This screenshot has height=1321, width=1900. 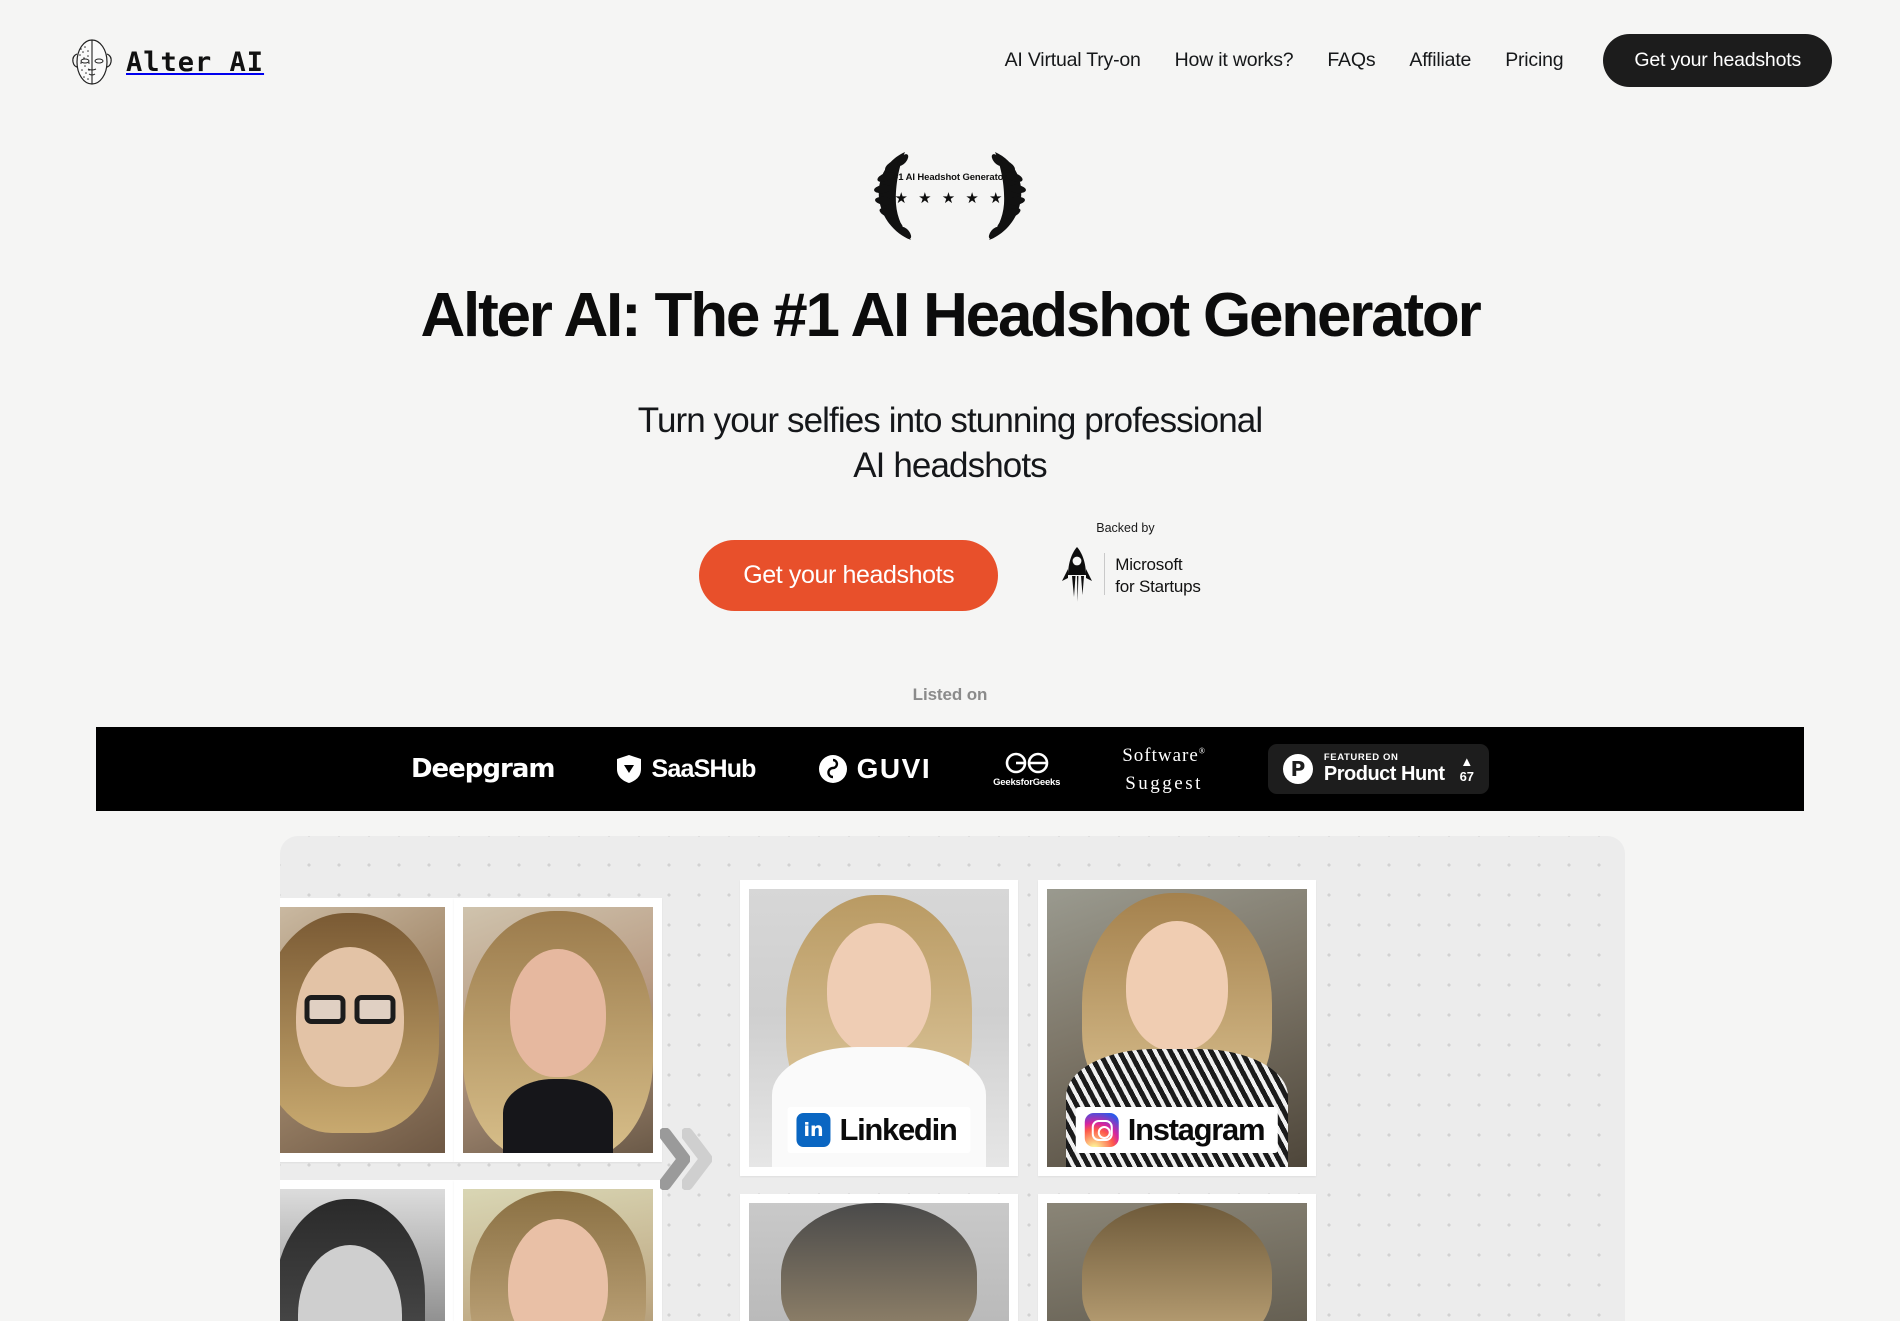 I want to click on upvote-caret-icon: ▲, so click(x=1467, y=761).